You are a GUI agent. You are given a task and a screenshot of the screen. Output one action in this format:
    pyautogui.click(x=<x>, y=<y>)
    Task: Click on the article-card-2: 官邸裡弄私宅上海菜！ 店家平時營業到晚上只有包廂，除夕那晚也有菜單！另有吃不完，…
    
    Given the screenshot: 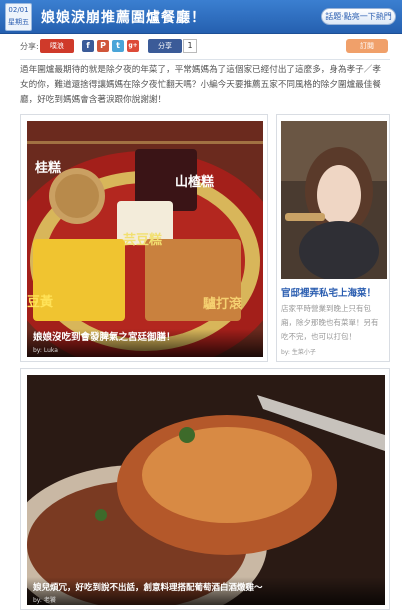 What is the action you would take?
    pyautogui.click(x=333, y=238)
    